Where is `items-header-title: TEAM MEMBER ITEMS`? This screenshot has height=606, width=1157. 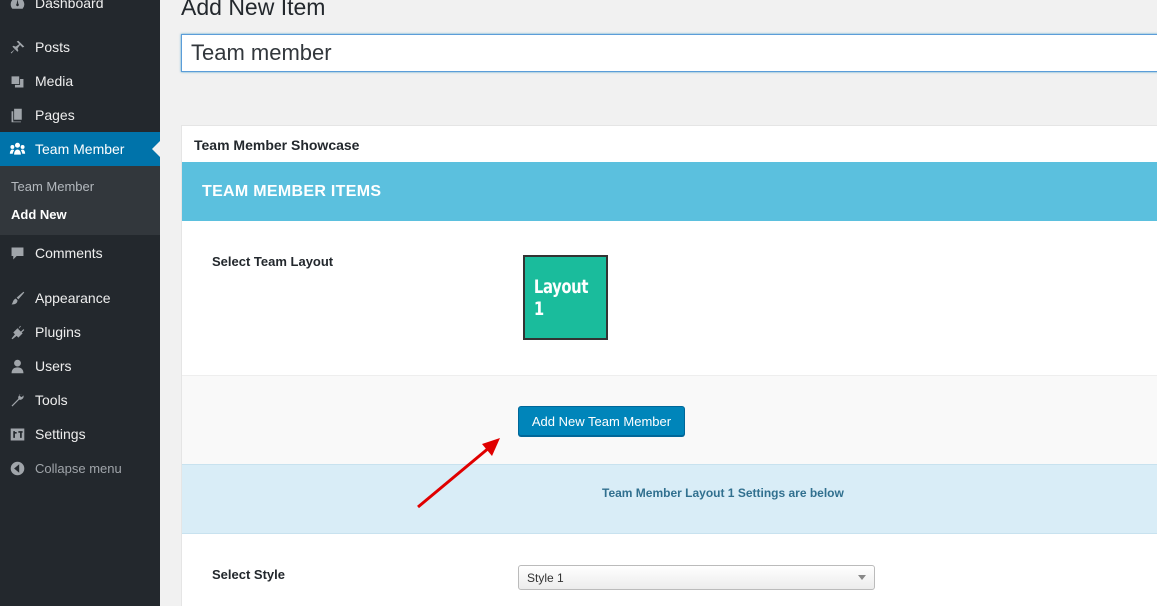
items-header-title: TEAM MEMBER ITEMS is located at coordinates (292, 191).